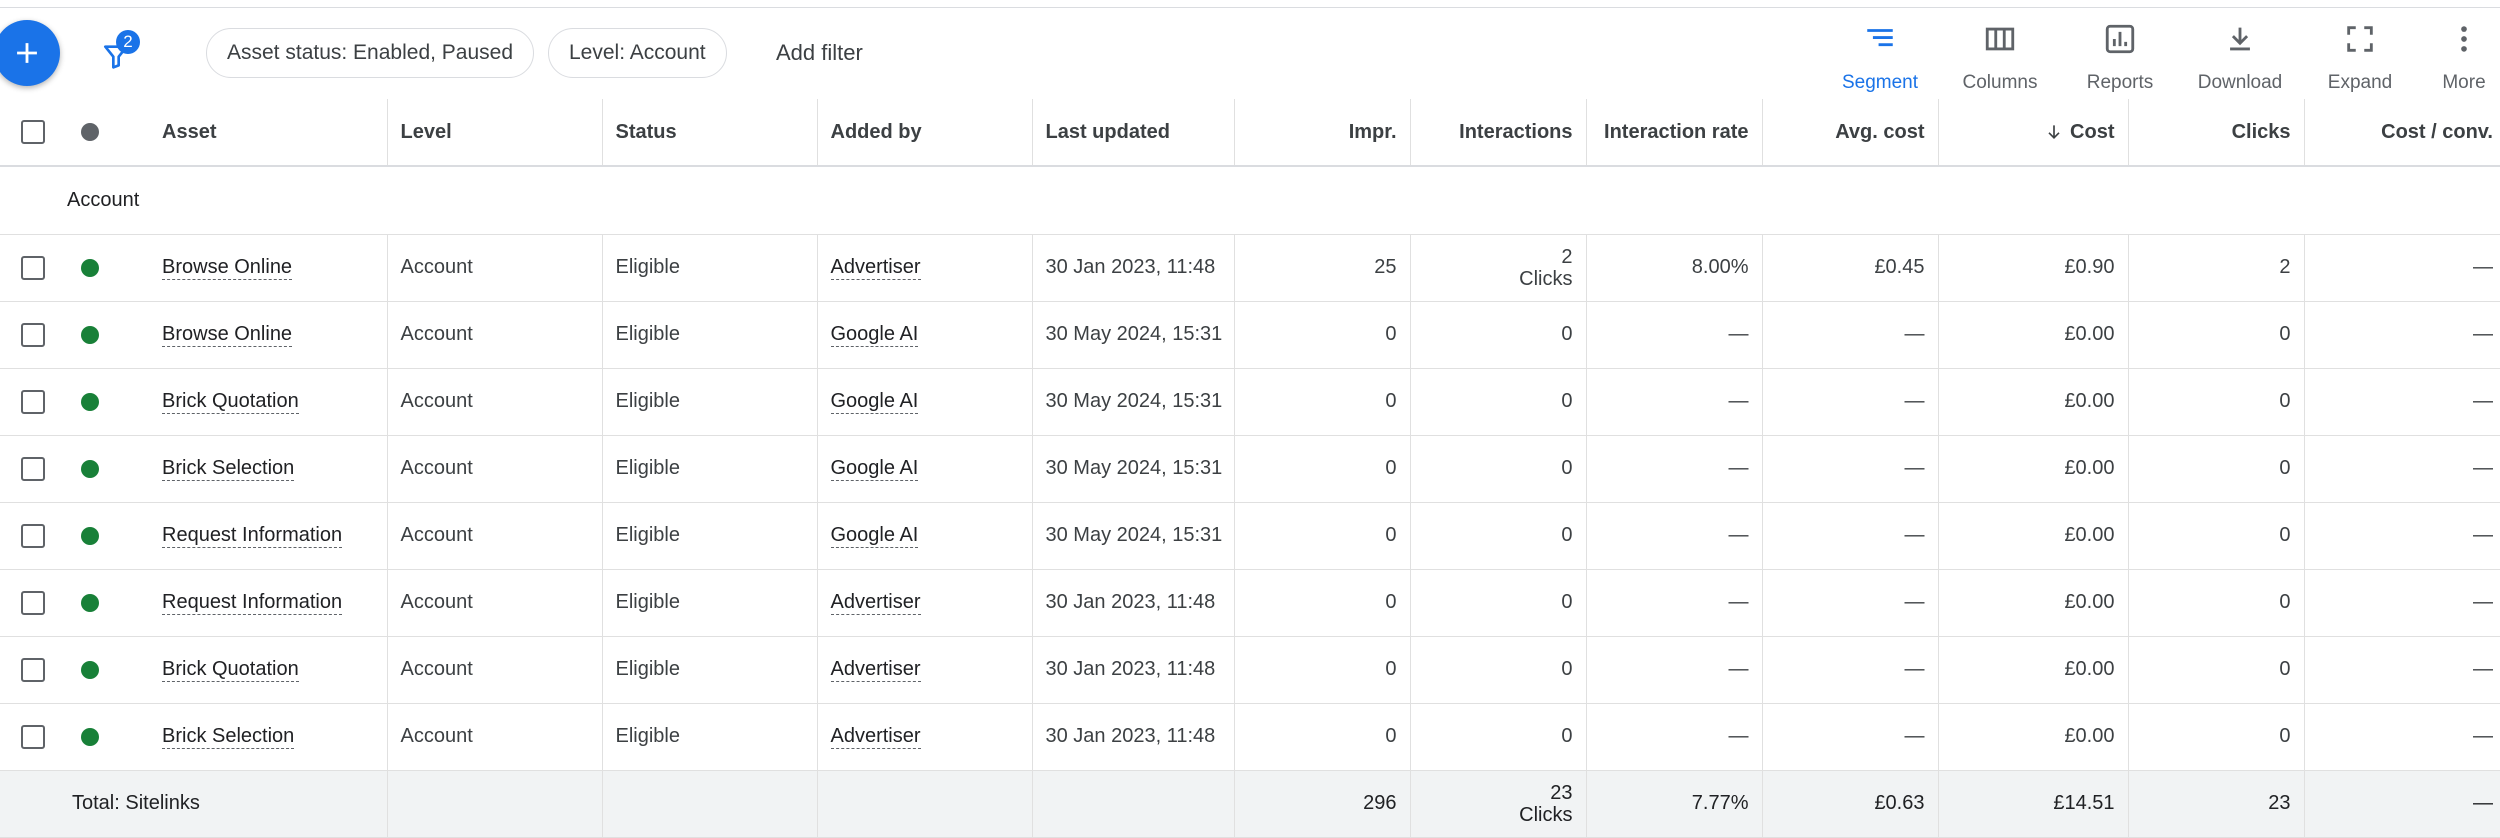 This screenshot has height=838, width=2500. What do you see at coordinates (2033, 133) in the screenshot?
I see `header-cost: Cost` at bounding box center [2033, 133].